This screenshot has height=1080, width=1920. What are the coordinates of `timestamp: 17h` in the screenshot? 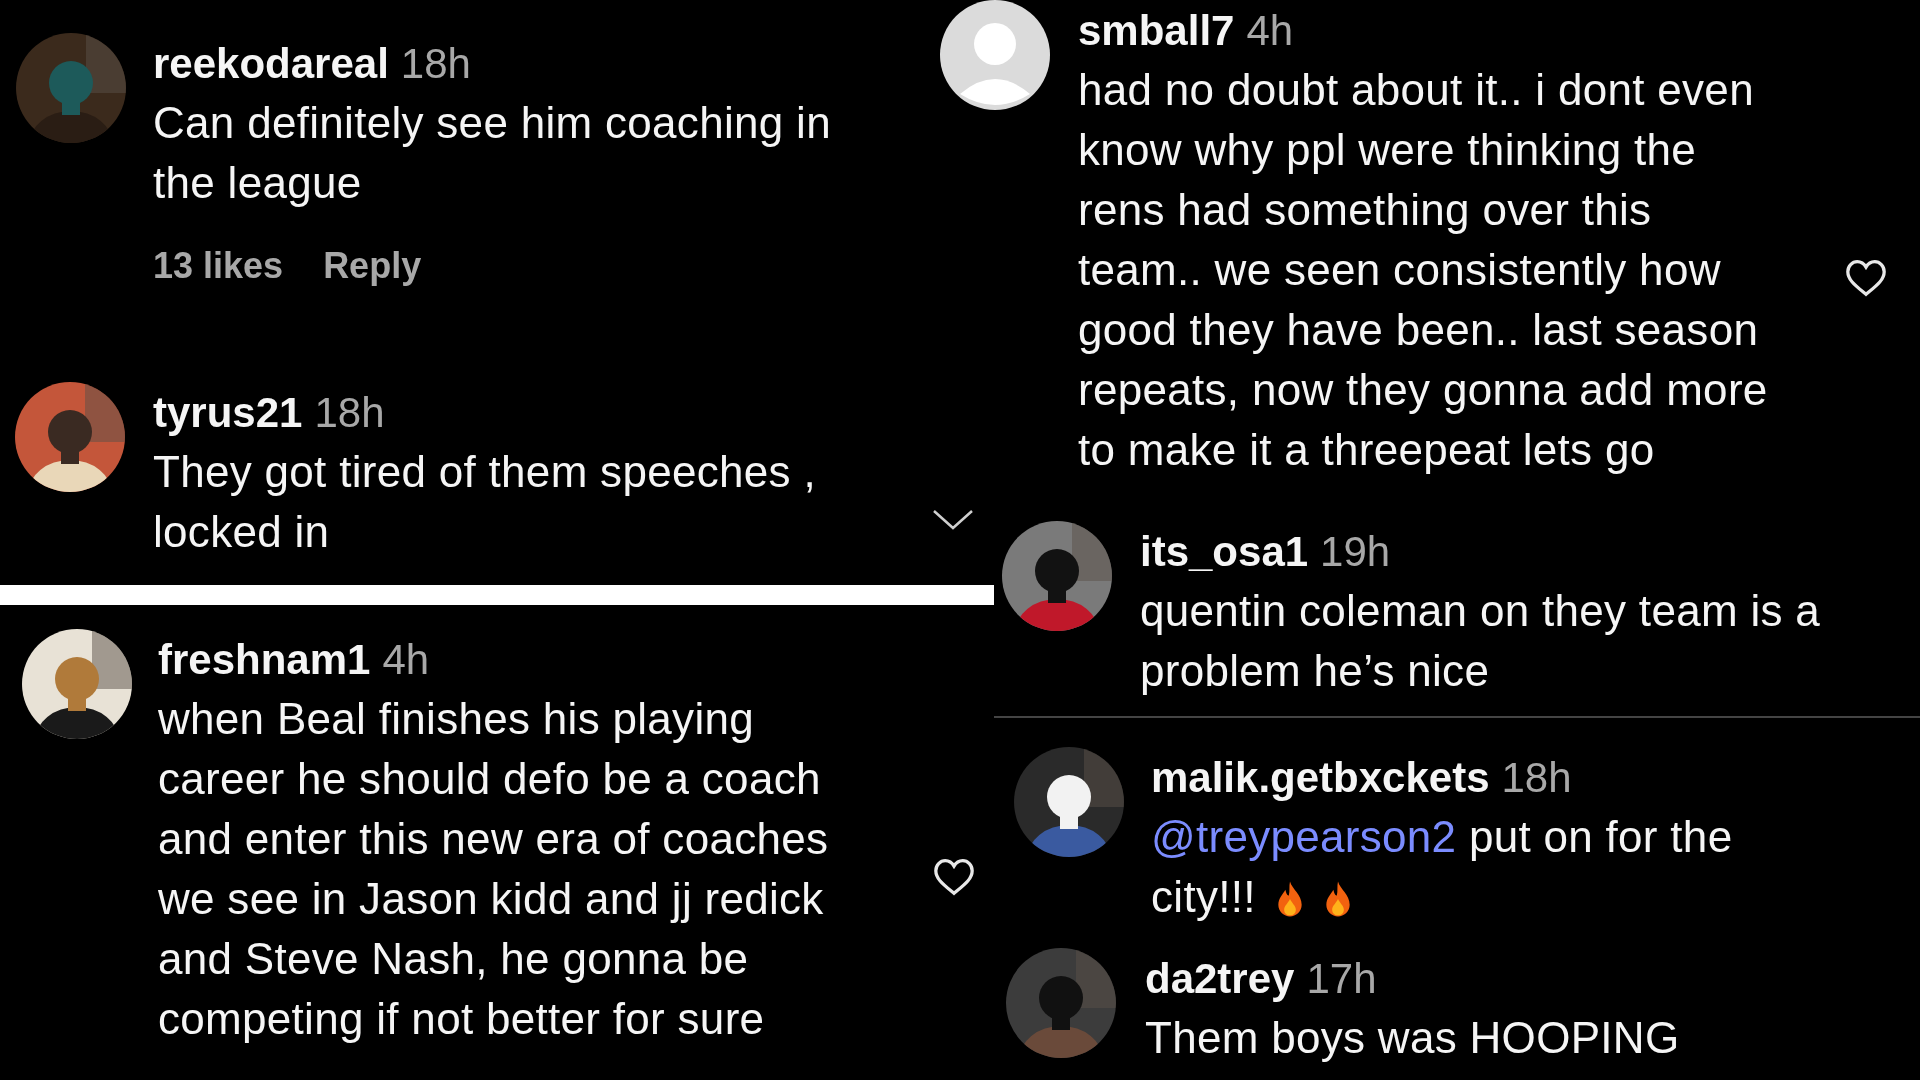 It's located at (1341, 979).